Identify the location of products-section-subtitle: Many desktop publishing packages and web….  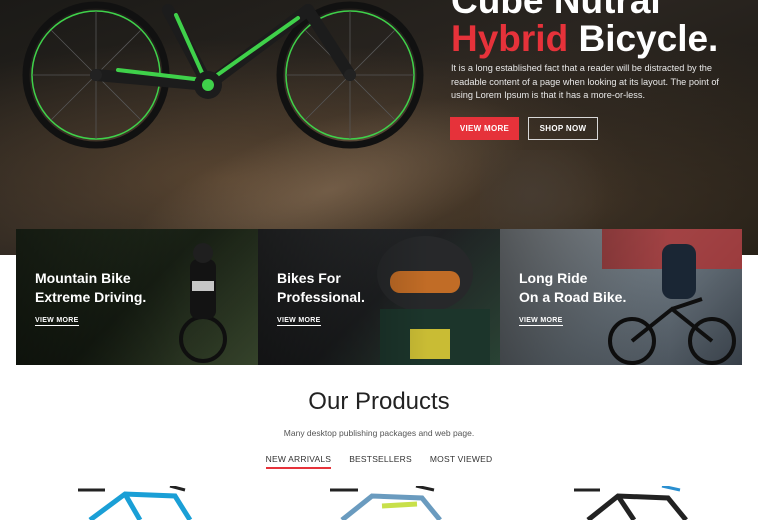
(379, 433).